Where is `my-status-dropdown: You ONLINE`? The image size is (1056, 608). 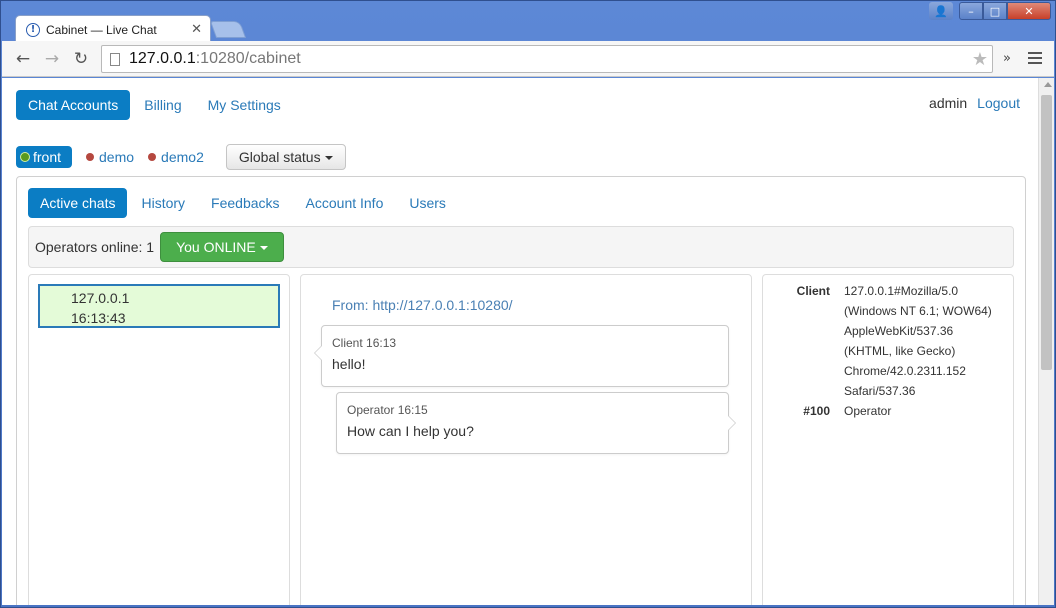
my-status-dropdown: You ONLINE is located at coordinates (222, 247).